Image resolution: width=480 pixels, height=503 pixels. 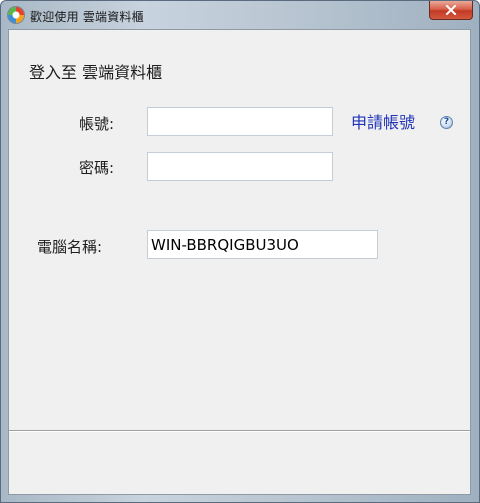 I want to click on username-input, so click(x=240, y=121).